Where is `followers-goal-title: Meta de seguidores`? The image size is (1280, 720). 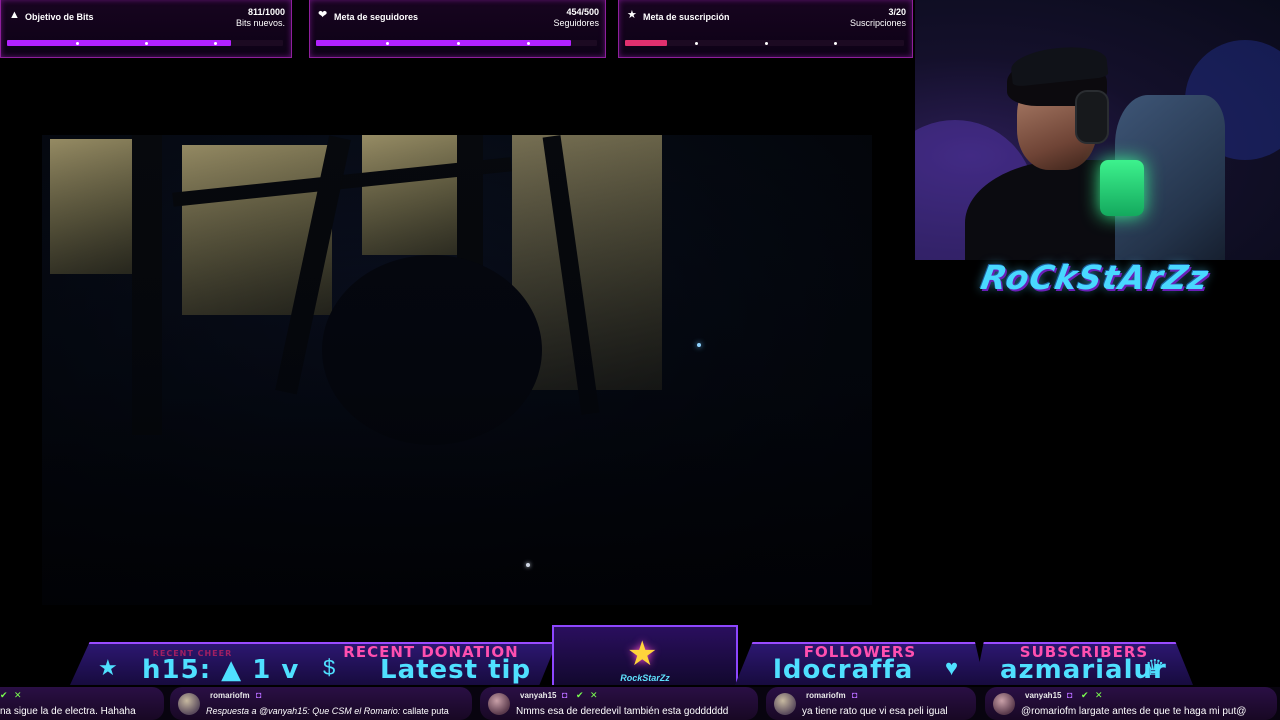 followers-goal-title: Meta de seguidores is located at coordinates (376, 17).